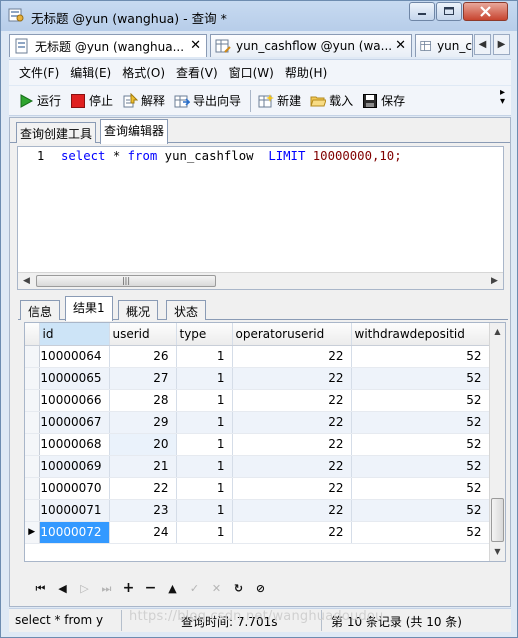 Image resolution: width=518 pixels, height=638 pixels. What do you see at coordinates (172, 588) in the screenshot?
I see `apply-changes-icon: ▲` at bounding box center [172, 588].